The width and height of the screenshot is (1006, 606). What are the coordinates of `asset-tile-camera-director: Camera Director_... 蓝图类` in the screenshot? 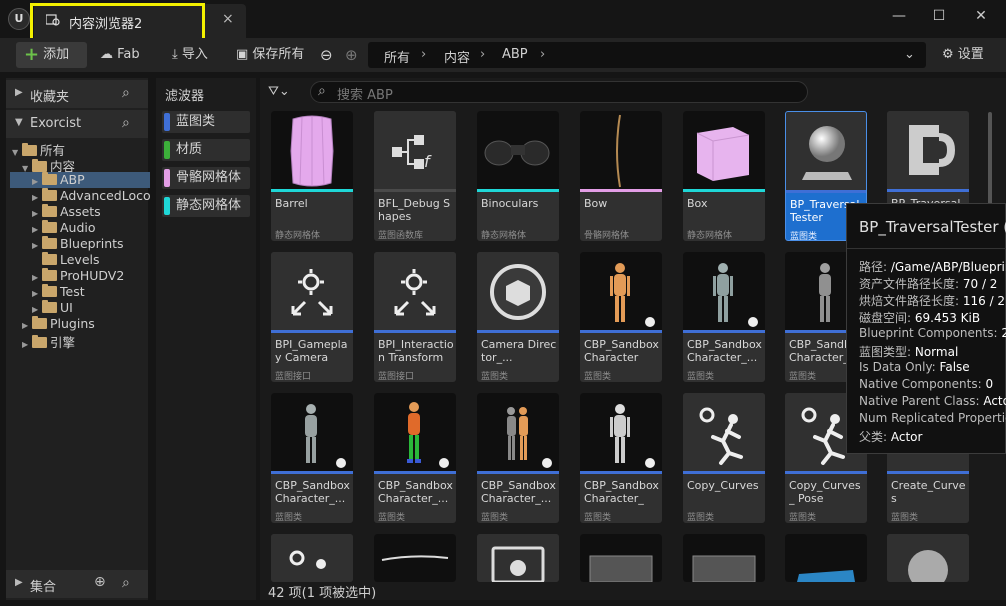 It's located at (518, 317).